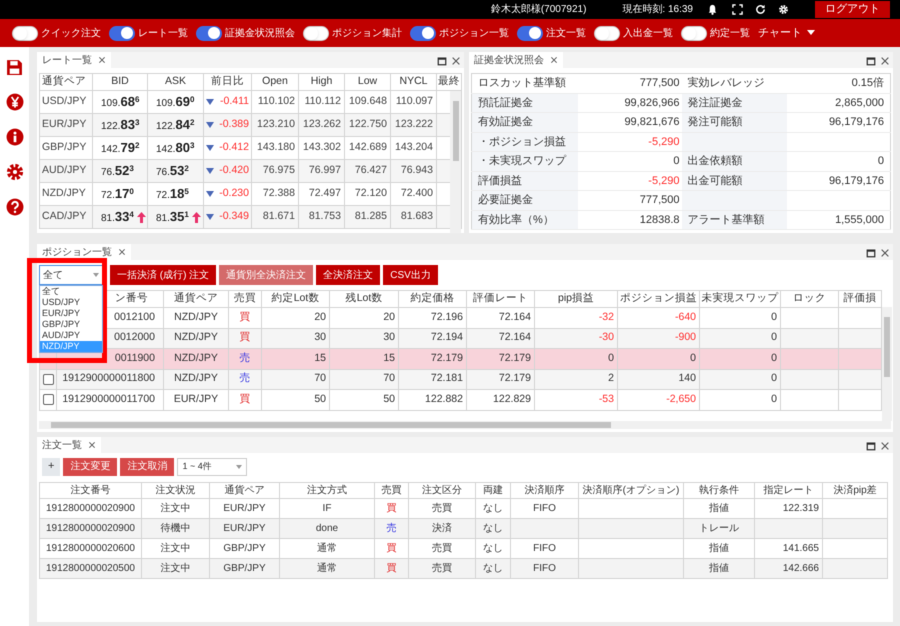 Image resolution: width=900 pixels, height=626 pixels. Describe the element at coordinates (493, 490) in the screenshot. I see `column-header: 両建` at that location.